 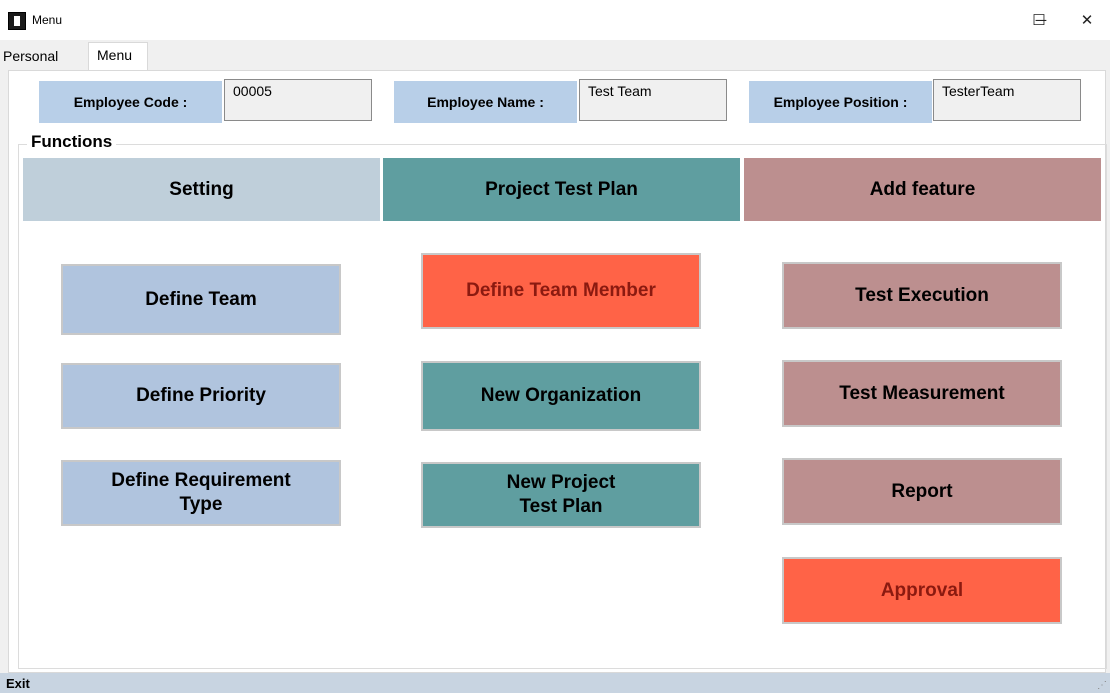 I want to click on test-measurement-button: Test Measurement, so click(x=922, y=393).